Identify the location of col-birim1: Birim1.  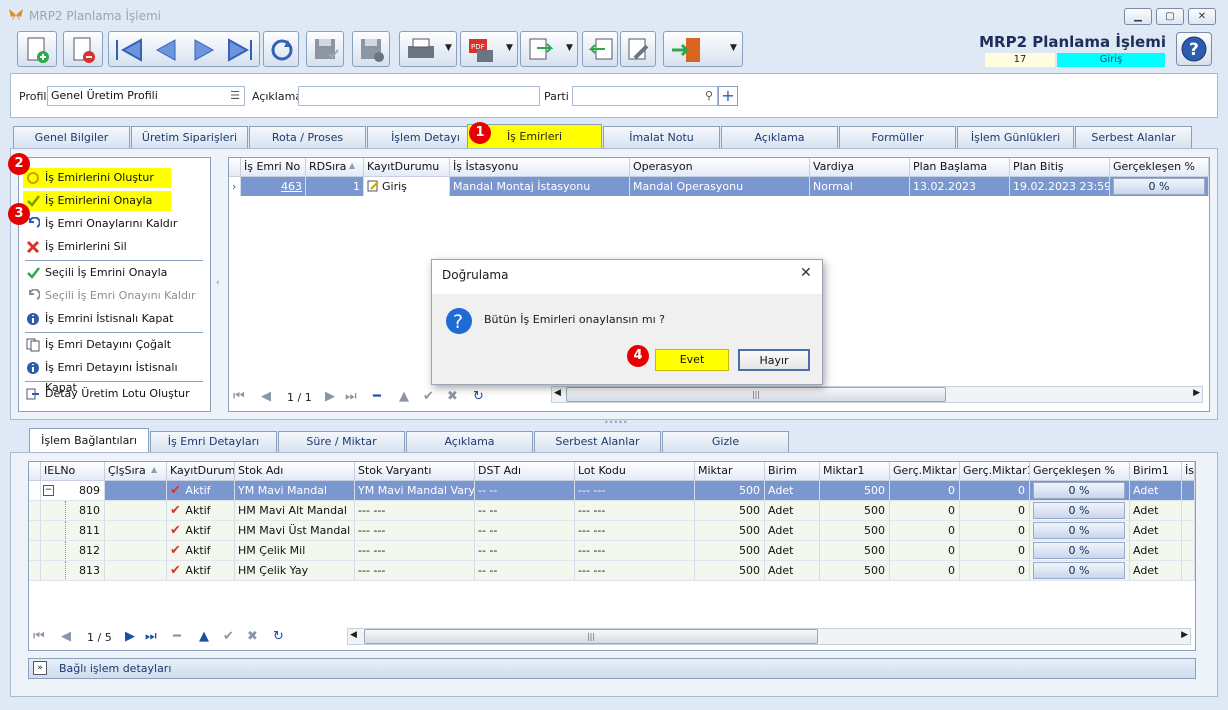
(1156, 471).